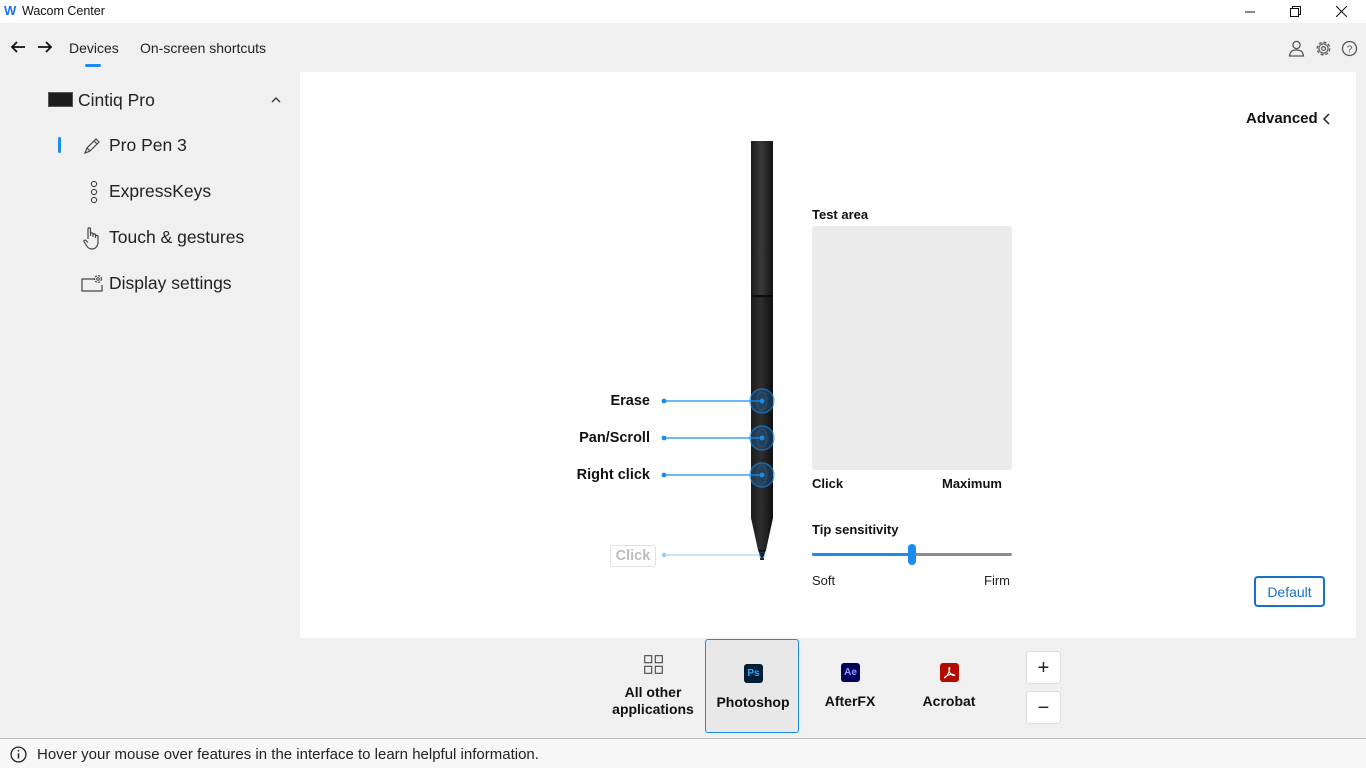  I want to click on forward-arrow-icon, so click(45, 47).